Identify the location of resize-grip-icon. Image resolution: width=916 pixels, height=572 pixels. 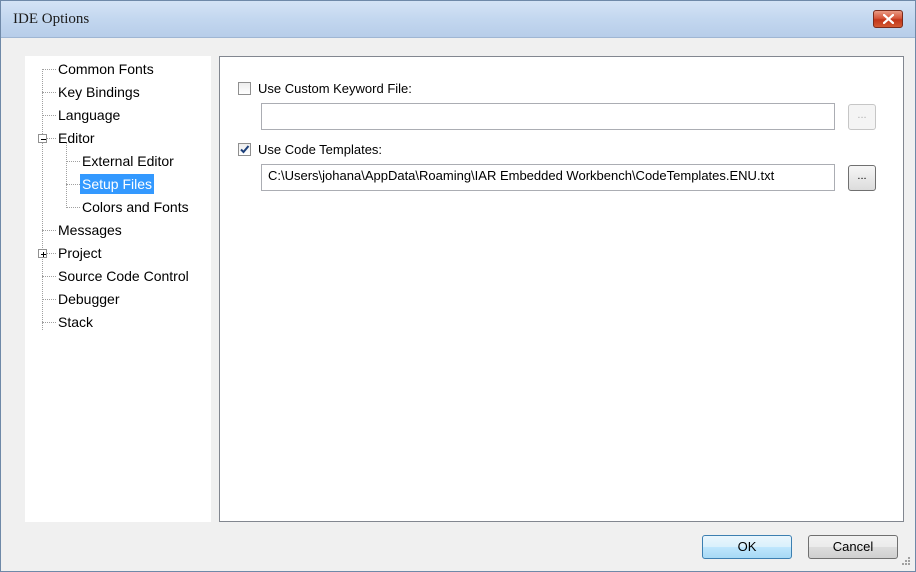
(905, 562).